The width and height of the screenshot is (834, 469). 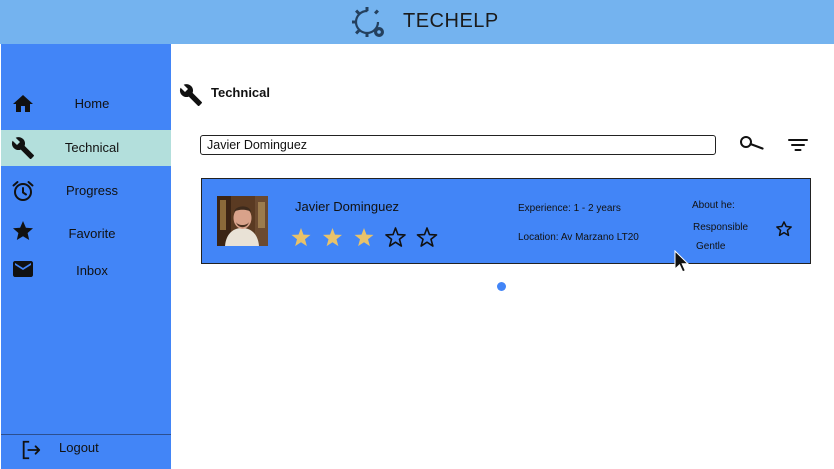 What do you see at coordinates (79, 447) in the screenshot?
I see `logout-label: Logout` at bounding box center [79, 447].